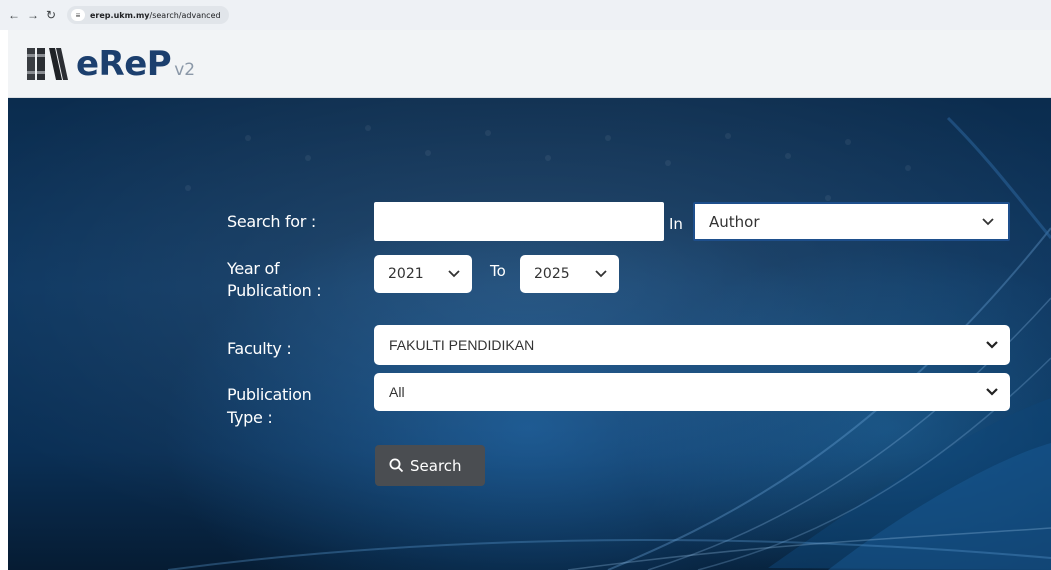 Image resolution: width=1051 pixels, height=570 pixels. I want to click on year-from-select: 2021, so click(423, 274).